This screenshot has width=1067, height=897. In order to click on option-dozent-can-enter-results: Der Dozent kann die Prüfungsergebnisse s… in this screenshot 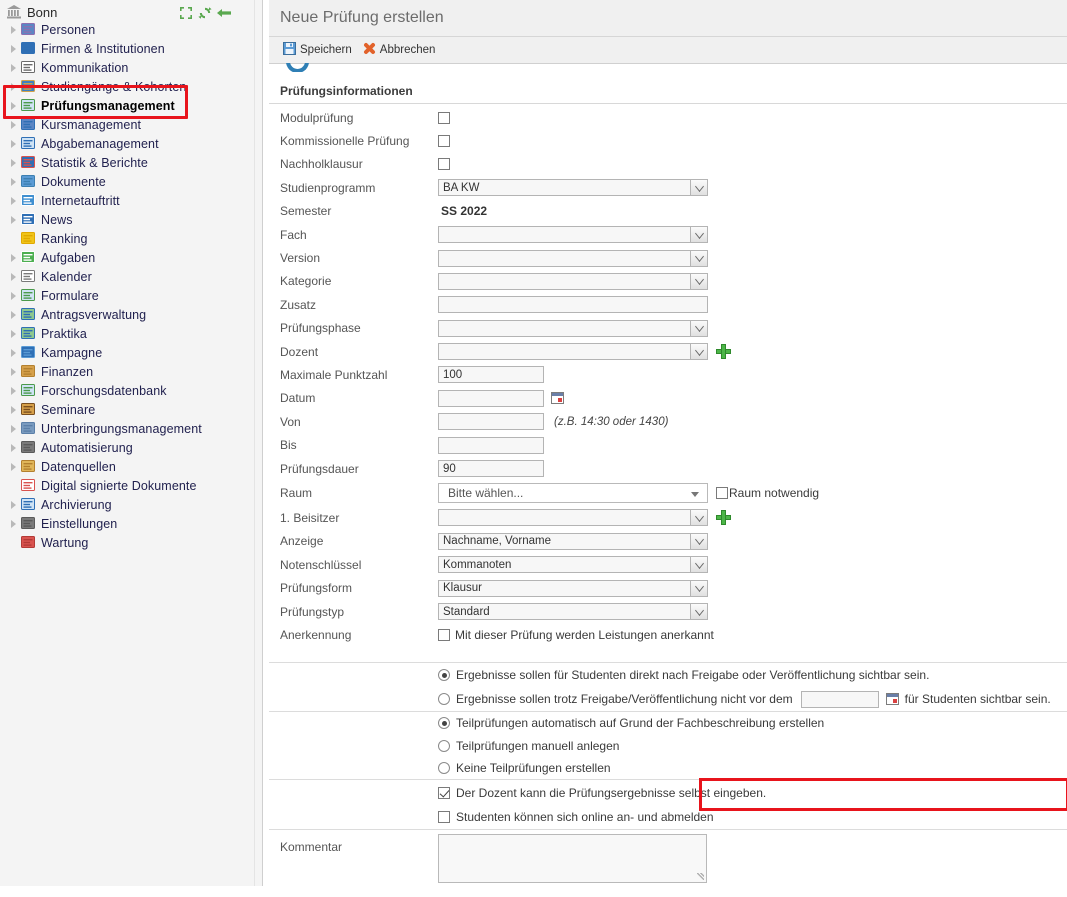, I will do `click(668, 792)`.